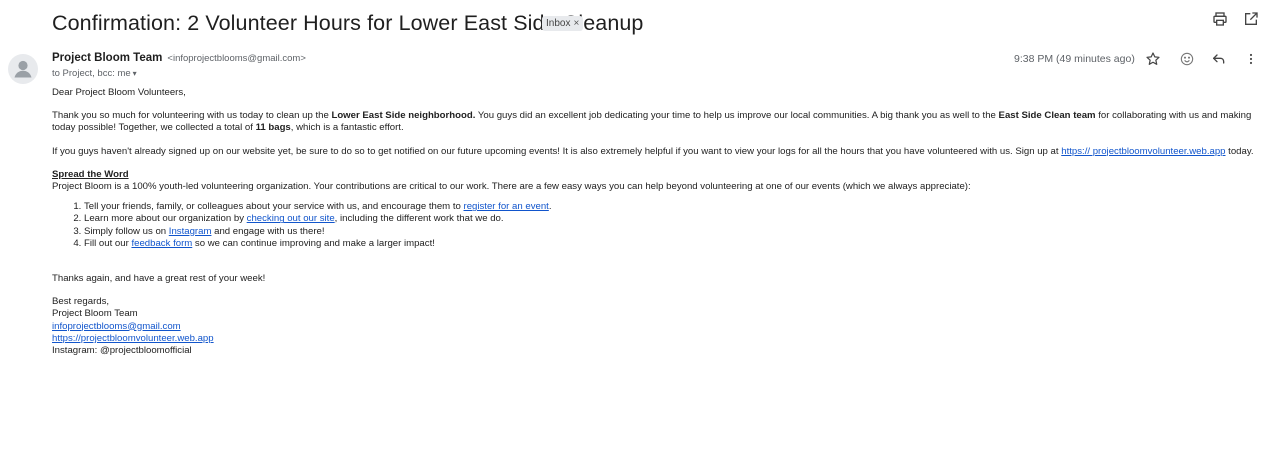 This screenshot has height=472, width=1280. I want to click on chevron-down-icon: ▾, so click(134, 73).